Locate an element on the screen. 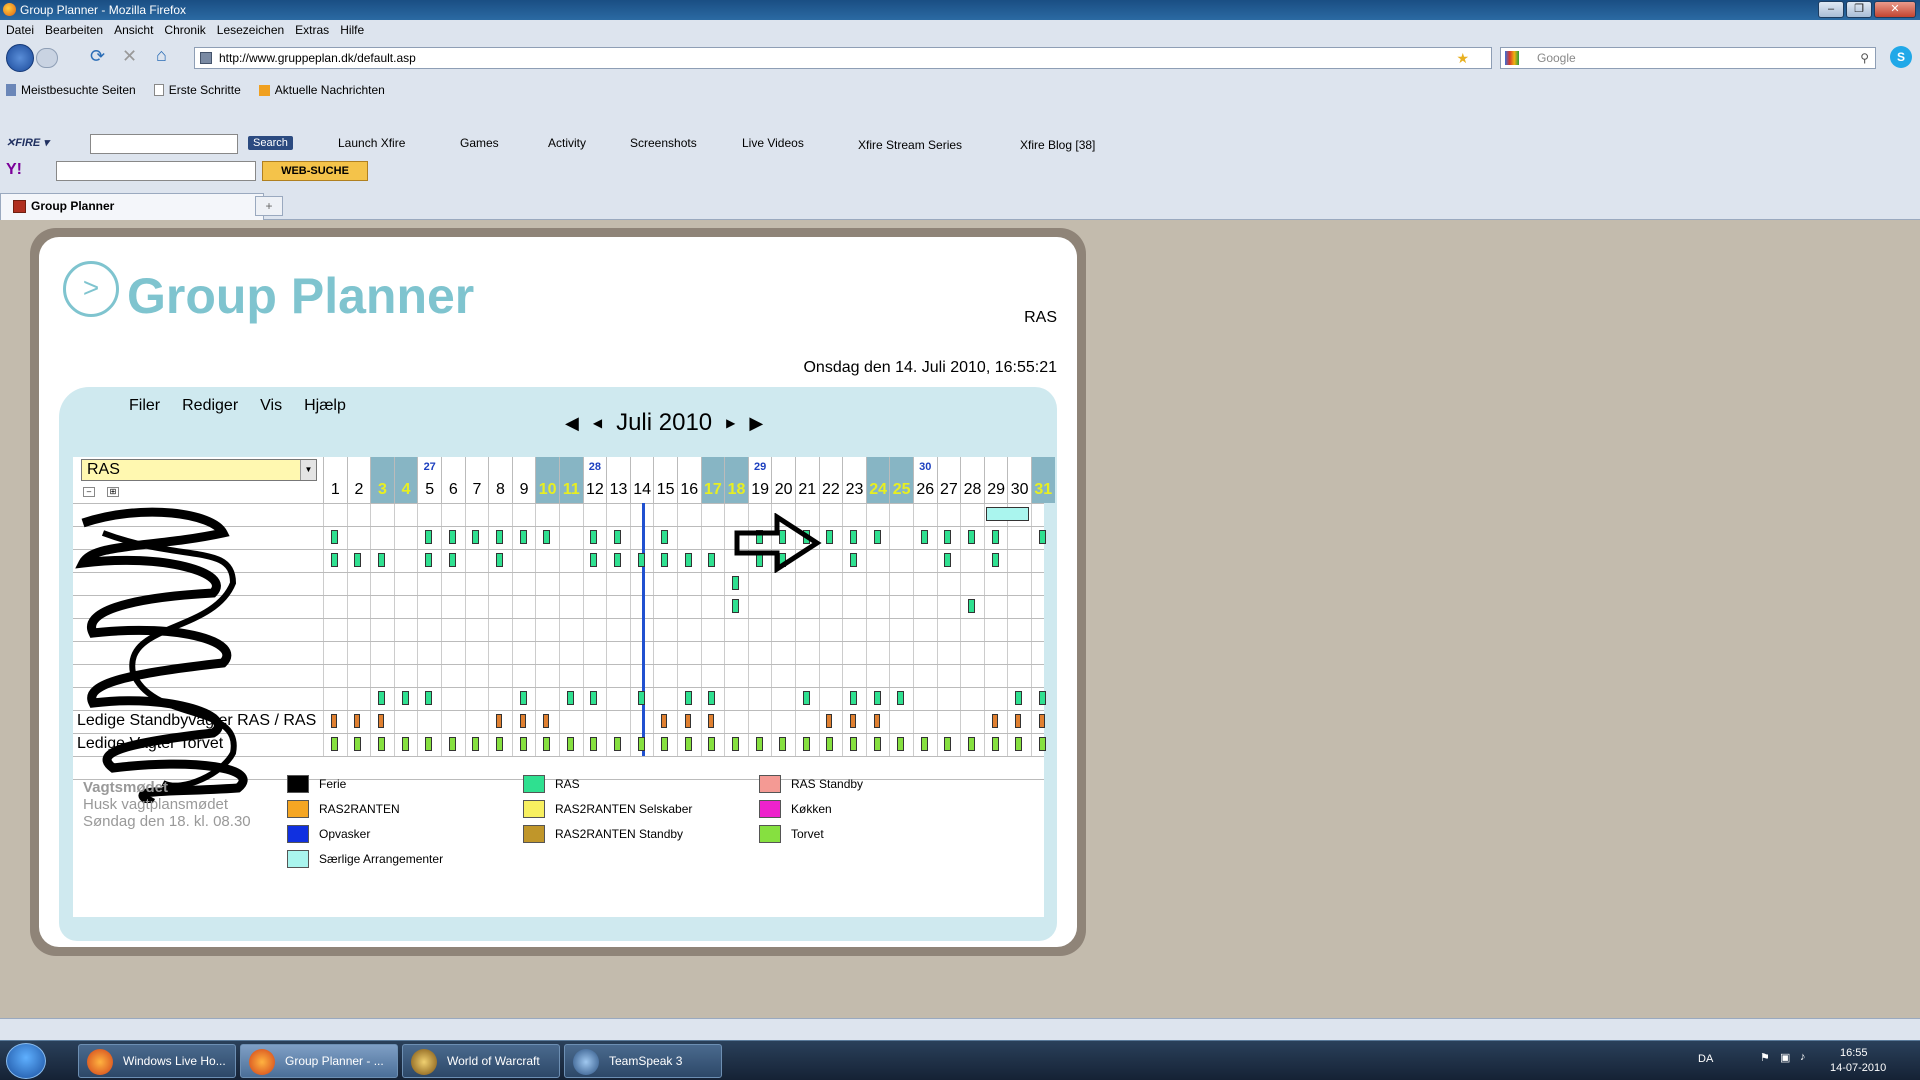 The width and height of the screenshot is (1920, 1080). maximize-button: ❐ is located at coordinates (1859, 9).